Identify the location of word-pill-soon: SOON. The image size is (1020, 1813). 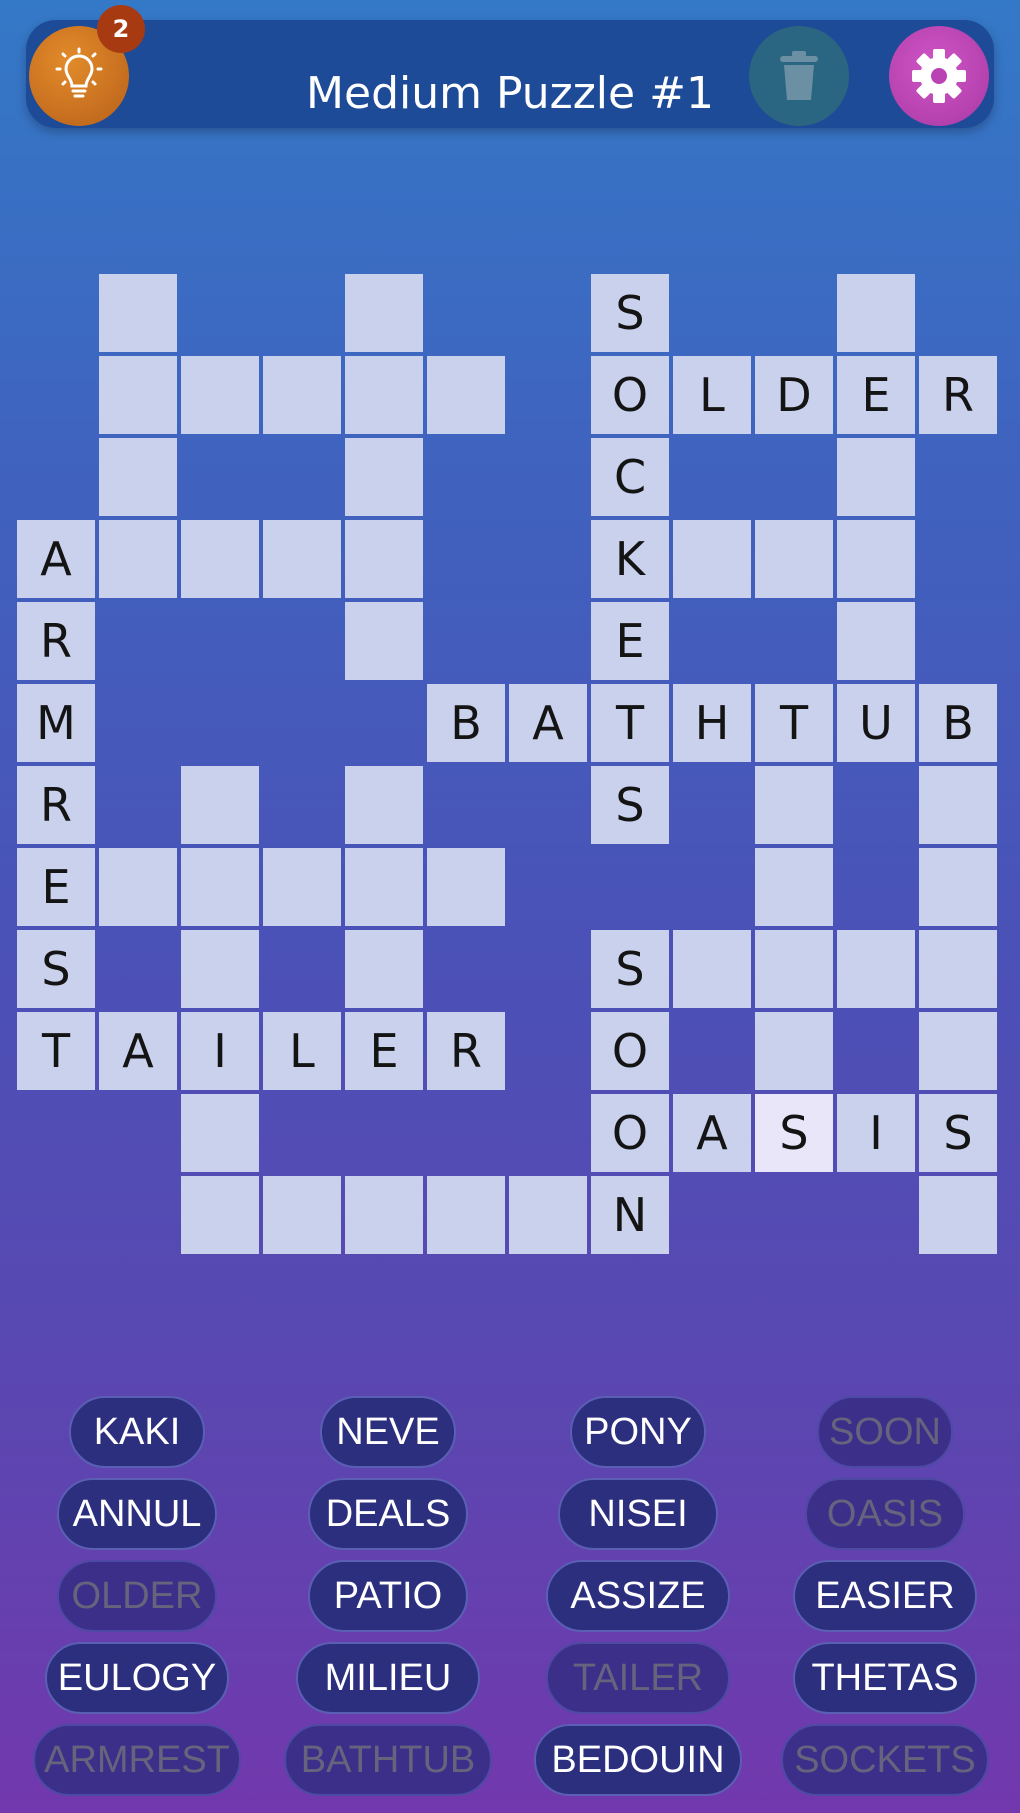
(885, 1432).